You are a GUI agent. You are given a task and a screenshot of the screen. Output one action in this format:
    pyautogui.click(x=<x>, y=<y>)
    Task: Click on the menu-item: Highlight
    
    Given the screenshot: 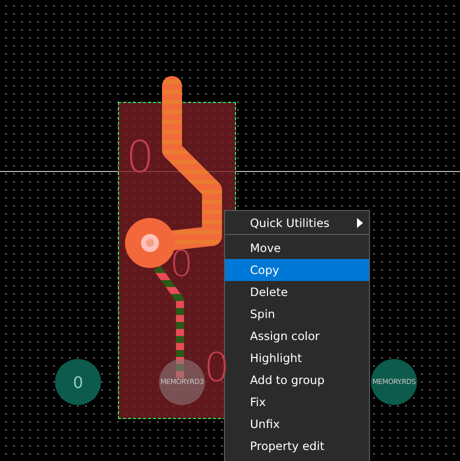 What is the action you would take?
    pyautogui.click(x=297, y=358)
    